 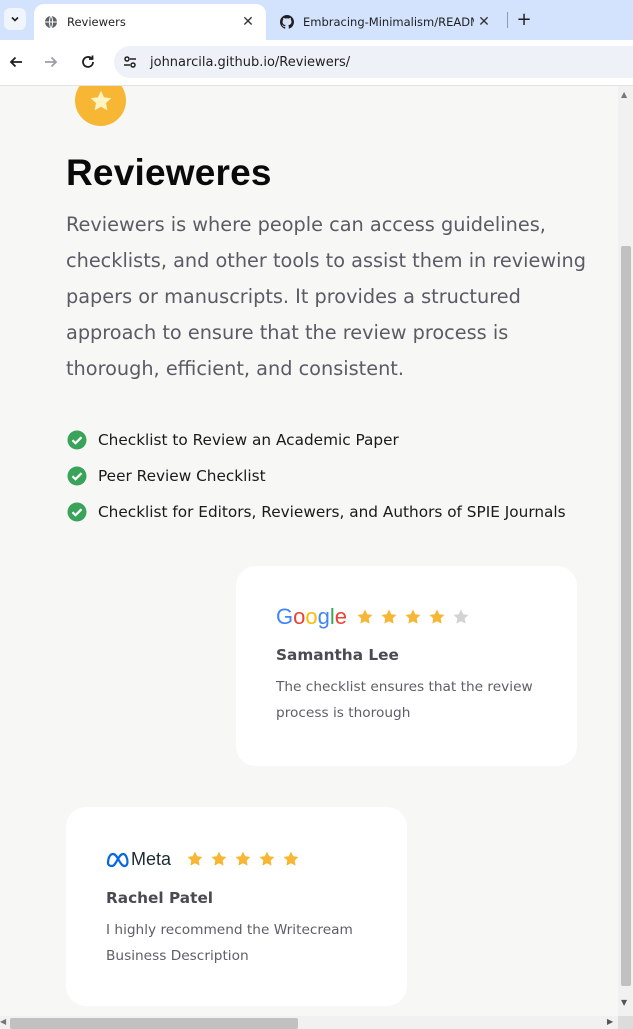 What do you see at coordinates (182, 476) in the screenshot?
I see `checklist-item-label: Peer Review Checklist` at bounding box center [182, 476].